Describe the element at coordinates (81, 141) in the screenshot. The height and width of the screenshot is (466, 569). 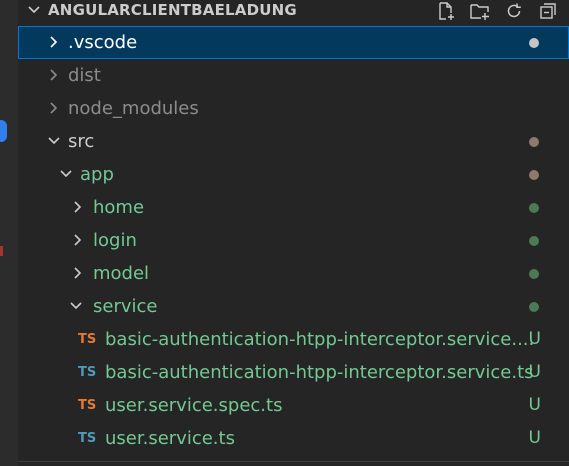
I see `tree-item-label: src` at that location.